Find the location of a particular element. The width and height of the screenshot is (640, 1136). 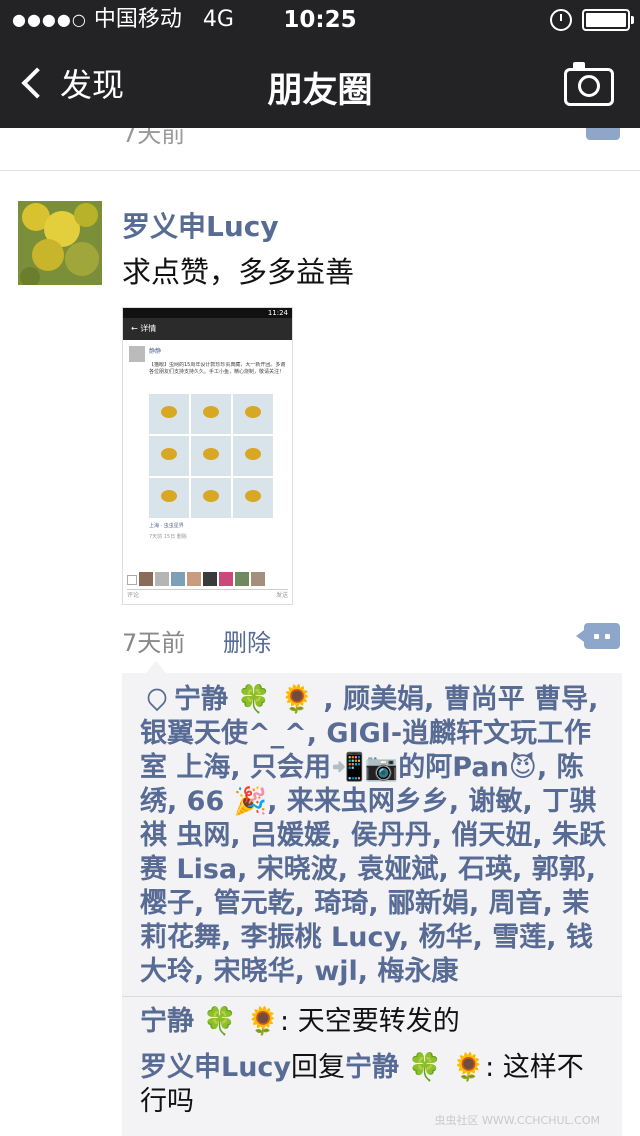

status-bar: ●●●●○ 中国移动 4G 10:25 is located at coordinates (320, 20).